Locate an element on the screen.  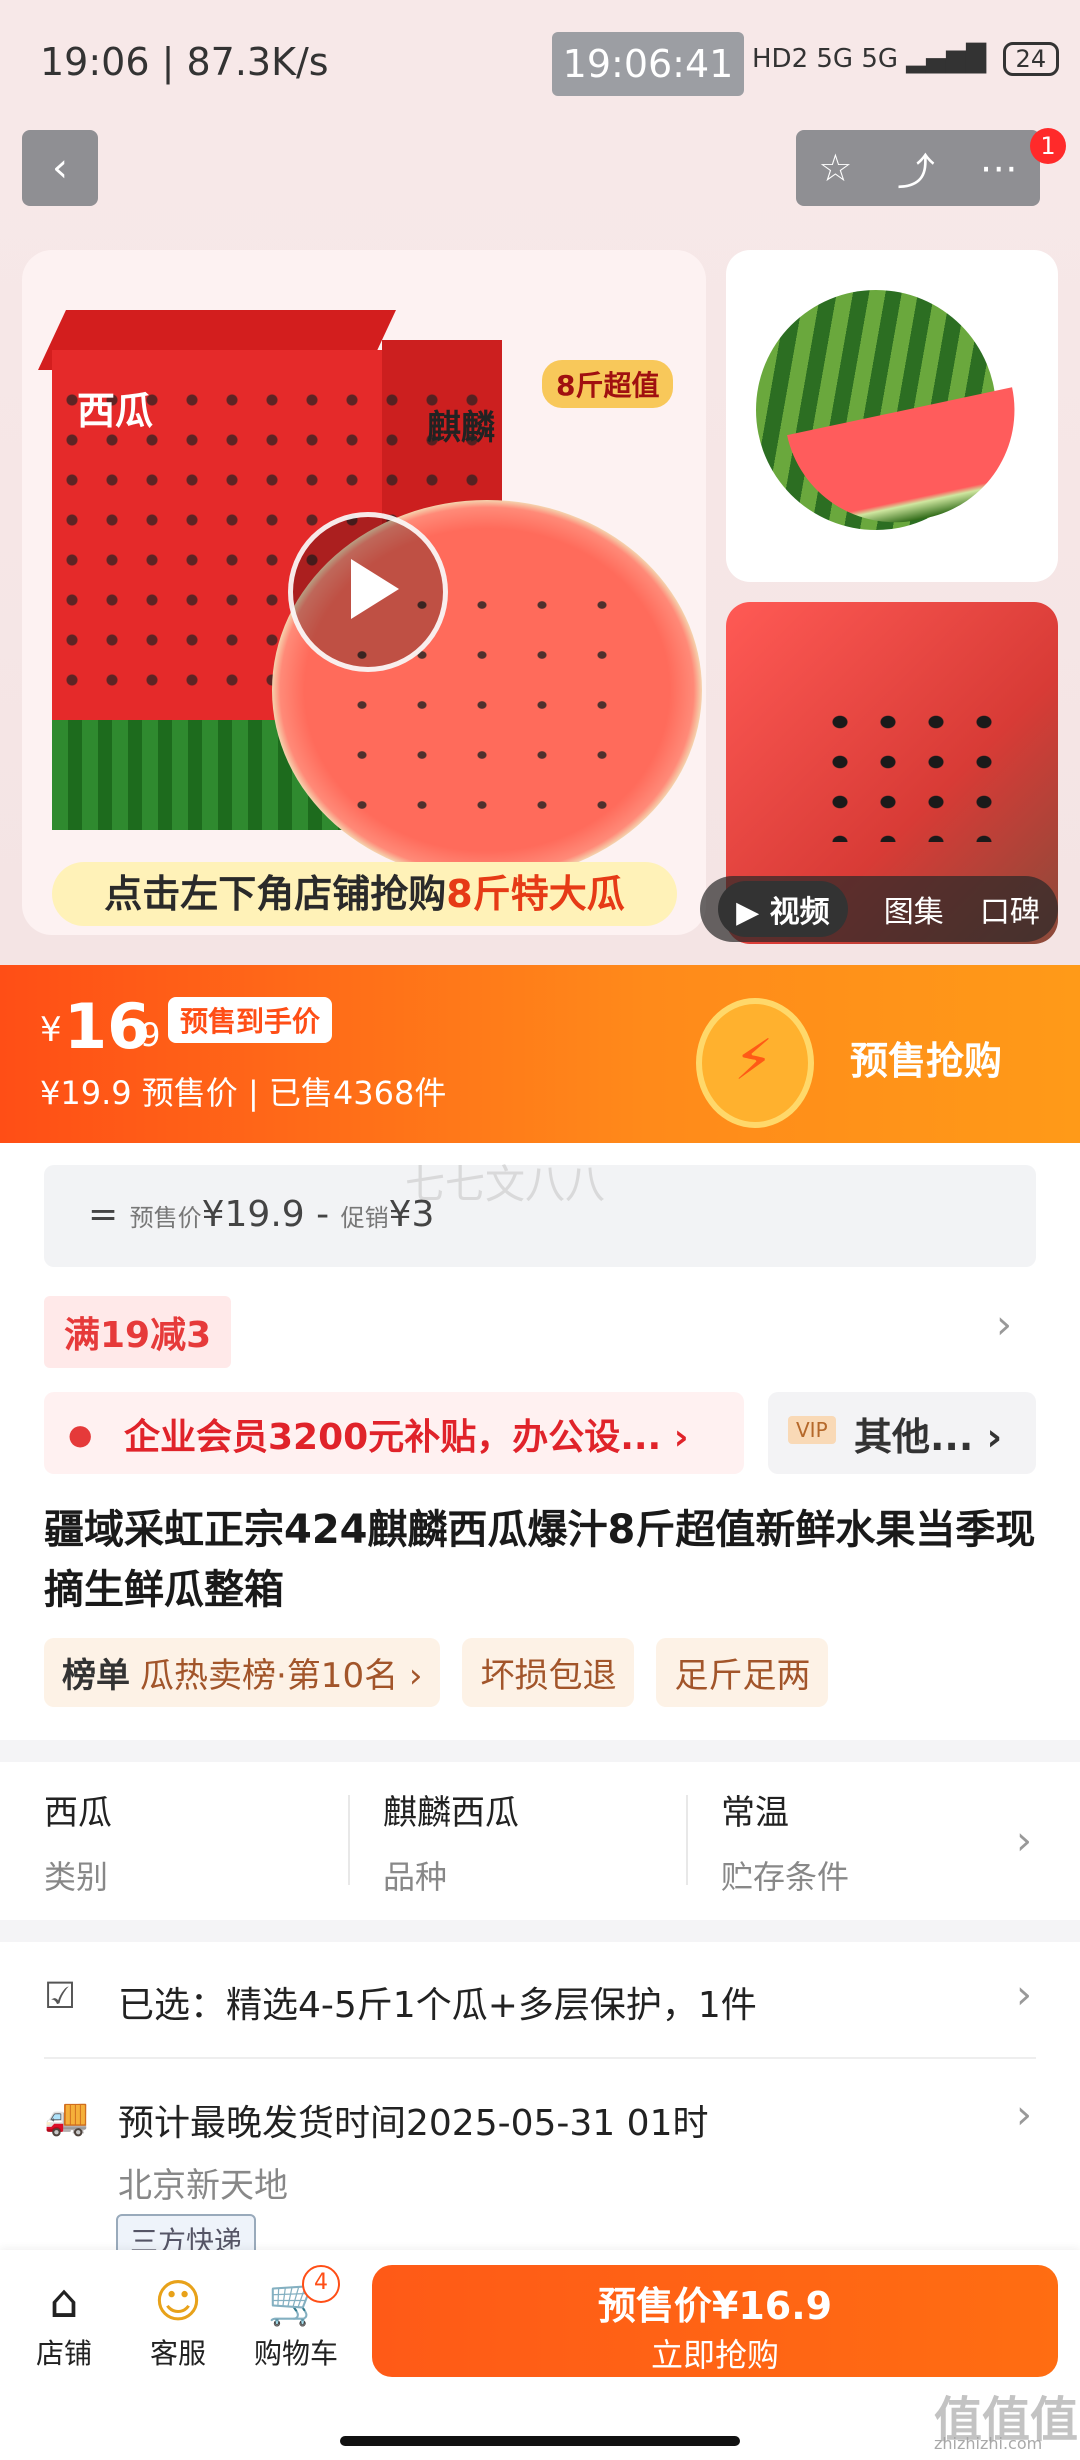
watermelon-closeup-seeds is located at coordinates (916, 772).